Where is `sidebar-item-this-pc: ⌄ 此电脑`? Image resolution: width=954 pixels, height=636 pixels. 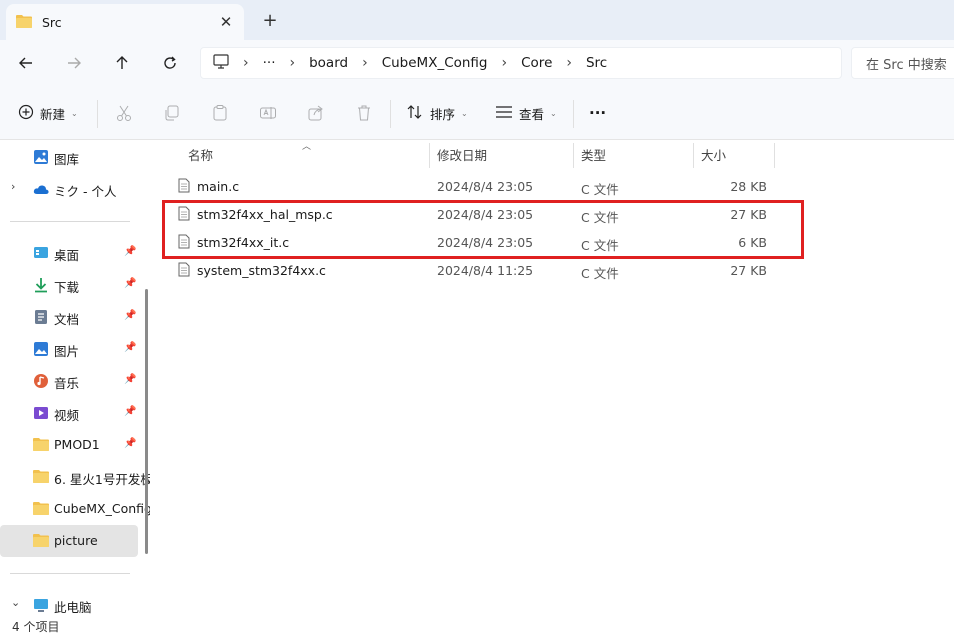 sidebar-item-this-pc: ⌄ 此电脑 is located at coordinates (69, 602).